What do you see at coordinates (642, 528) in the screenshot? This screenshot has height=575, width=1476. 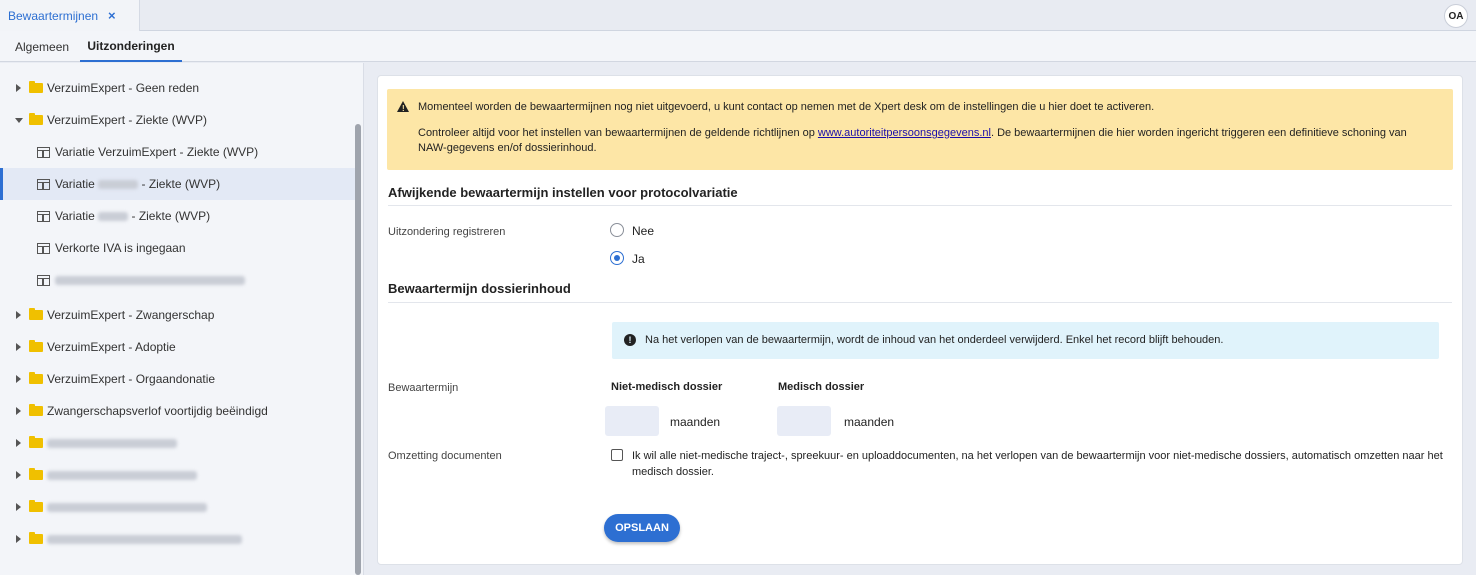 I see `save-button: OPSLAAN` at bounding box center [642, 528].